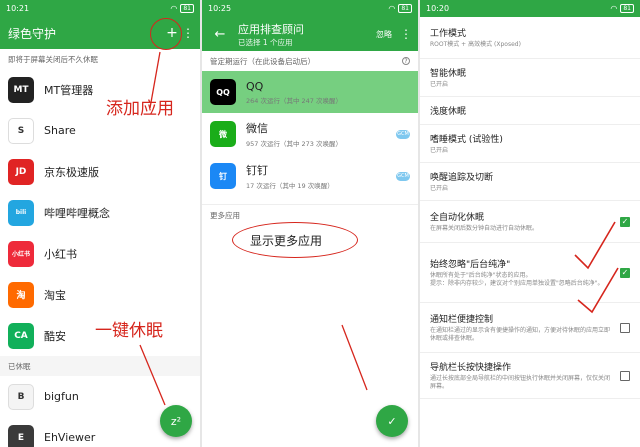  What do you see at coordinates (60, 254) in the screenshot?
I see `app-name: 小红书` at bounding box center [60, 254].